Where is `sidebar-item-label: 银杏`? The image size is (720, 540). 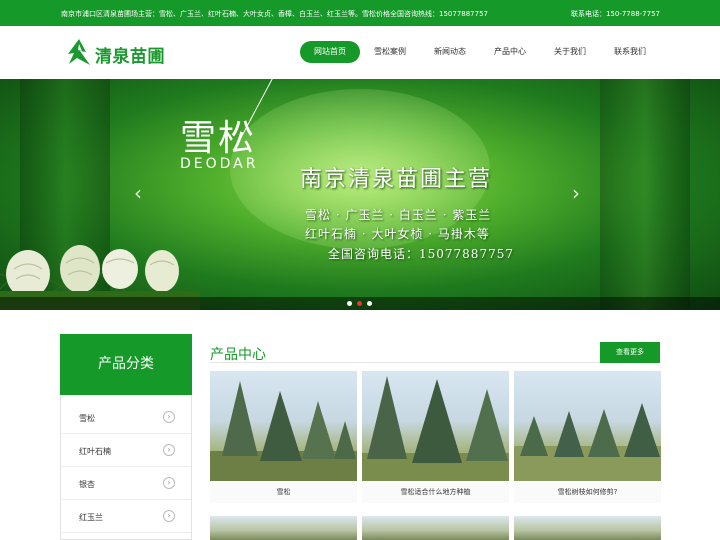 sidebar-item-label: 银杏 is located at coordinates (87, 484).